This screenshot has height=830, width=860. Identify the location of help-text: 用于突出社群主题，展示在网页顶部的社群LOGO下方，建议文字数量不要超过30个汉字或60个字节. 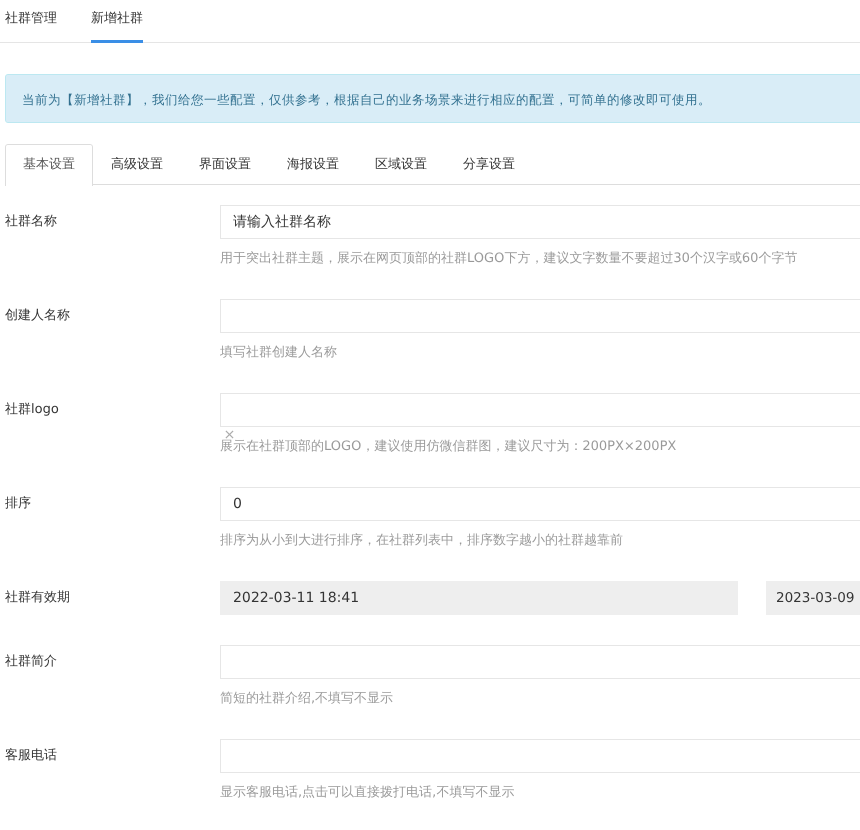
(509, 258).